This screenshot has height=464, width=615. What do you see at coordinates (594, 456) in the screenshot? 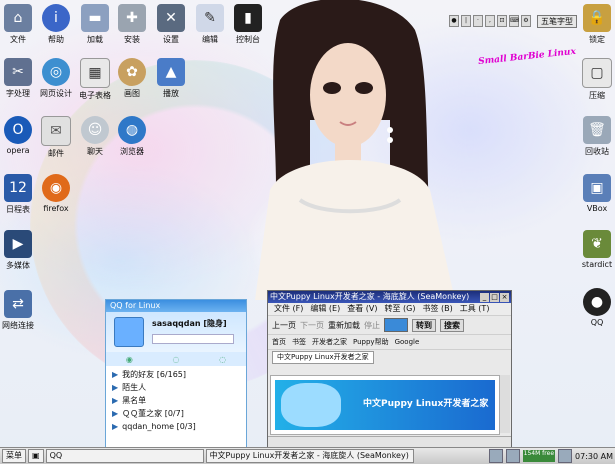
I see `clock: 07:30 AM` at bounding box center [594, 456].